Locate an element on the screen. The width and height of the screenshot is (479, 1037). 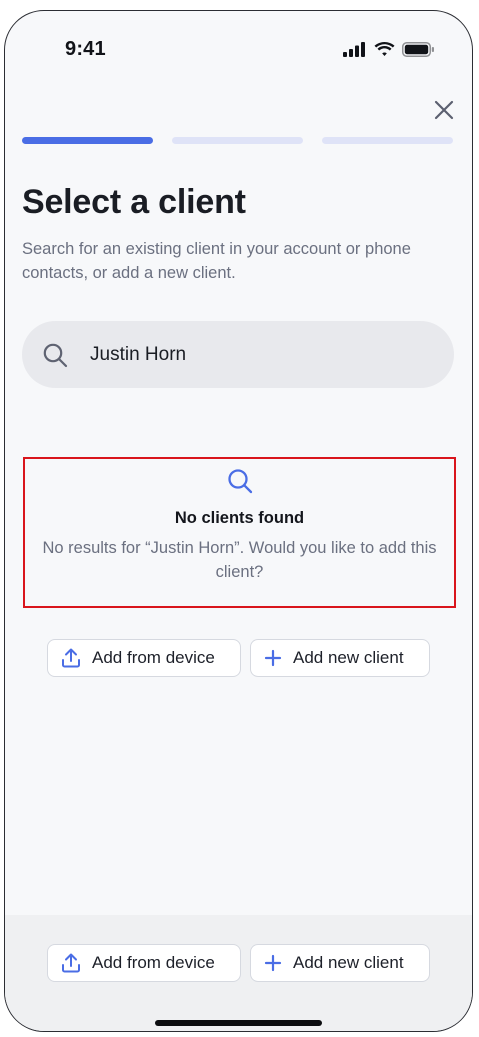
add-new-client-button: Add new client is located at coordinates (340, 658).